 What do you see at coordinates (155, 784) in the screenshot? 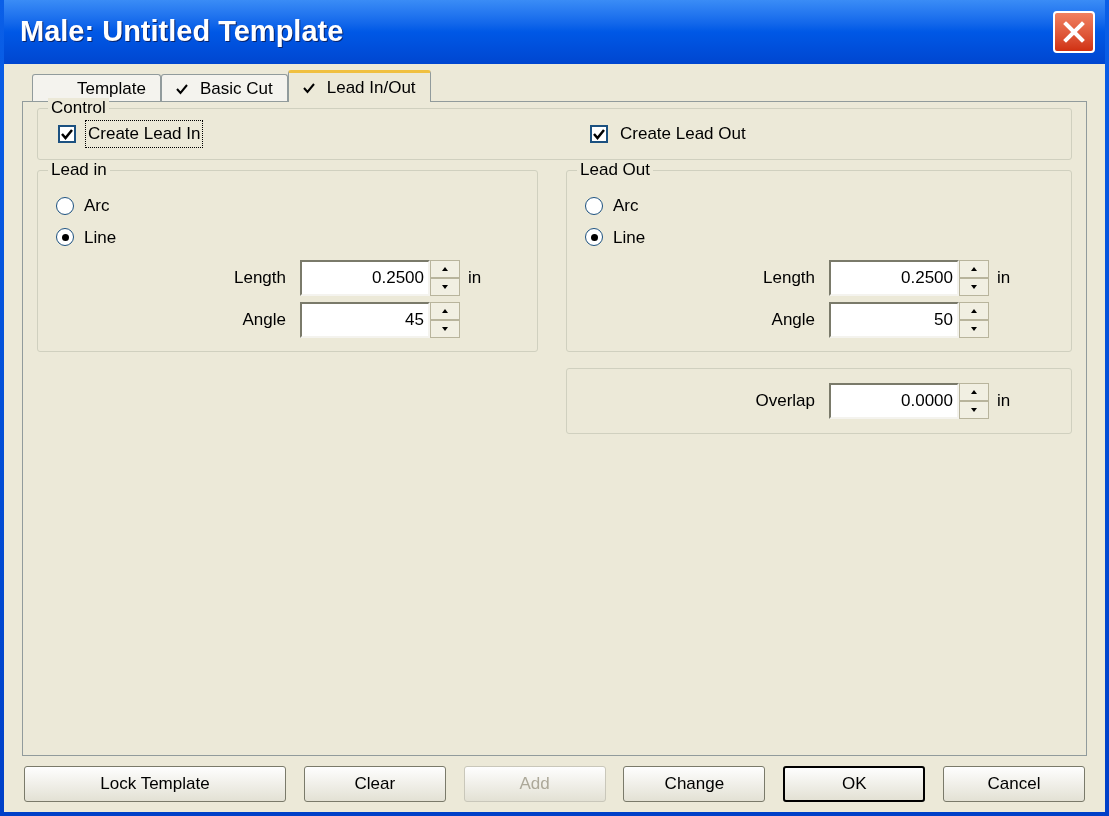
I see `dialog-button: Lock Template` at bounding box center [155, 784].